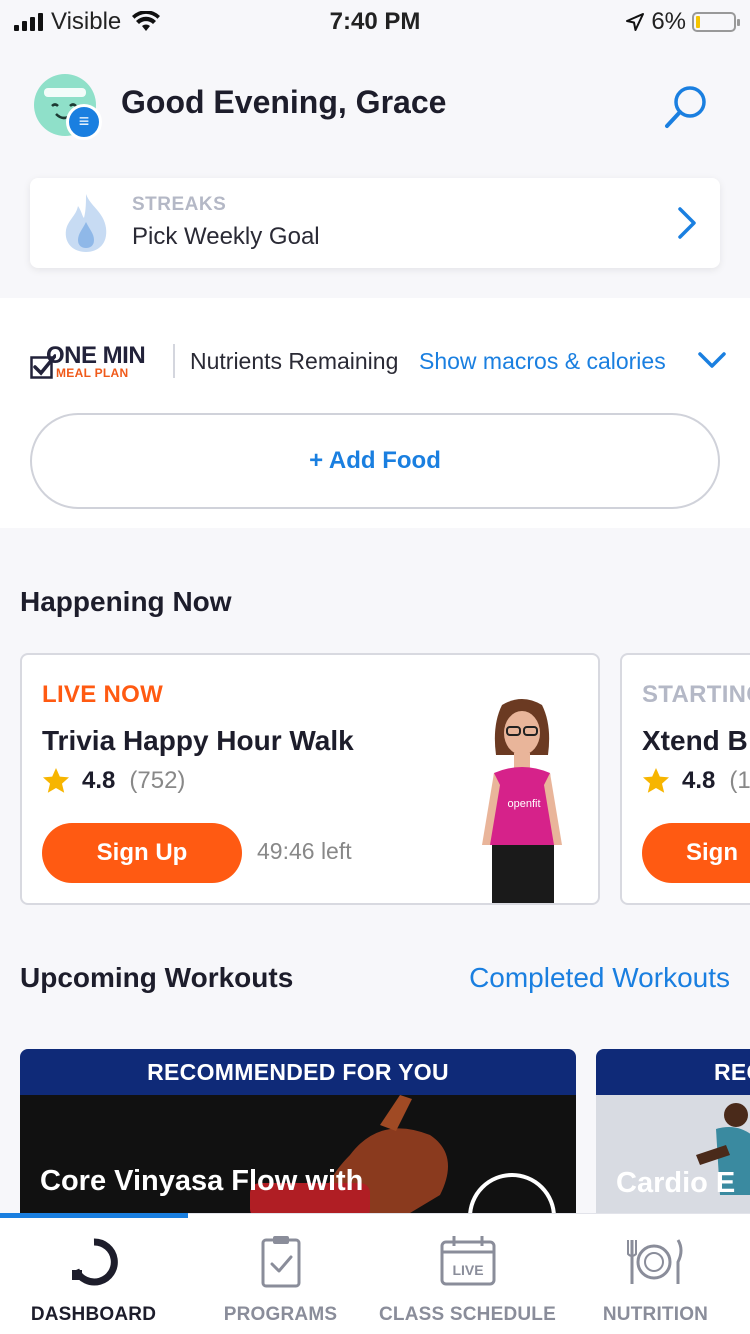 This screenshot has width=750, height=1334. I want to click on tab-label: DASHBOARD, so click(93, 1314).